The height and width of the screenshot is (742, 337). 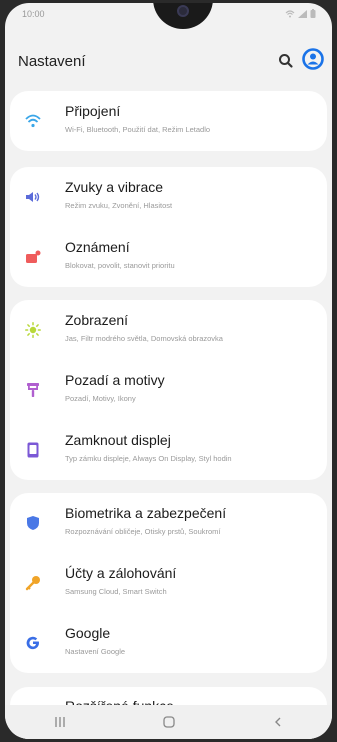 I want to click on lock-screen-icon, so click(x=33, y=450).